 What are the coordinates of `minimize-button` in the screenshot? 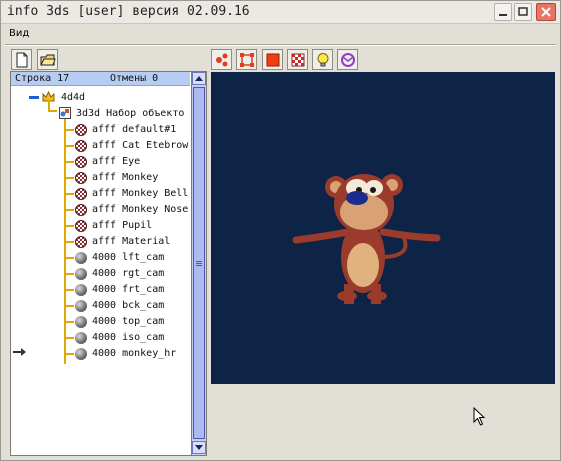 It's located at (503, 12).